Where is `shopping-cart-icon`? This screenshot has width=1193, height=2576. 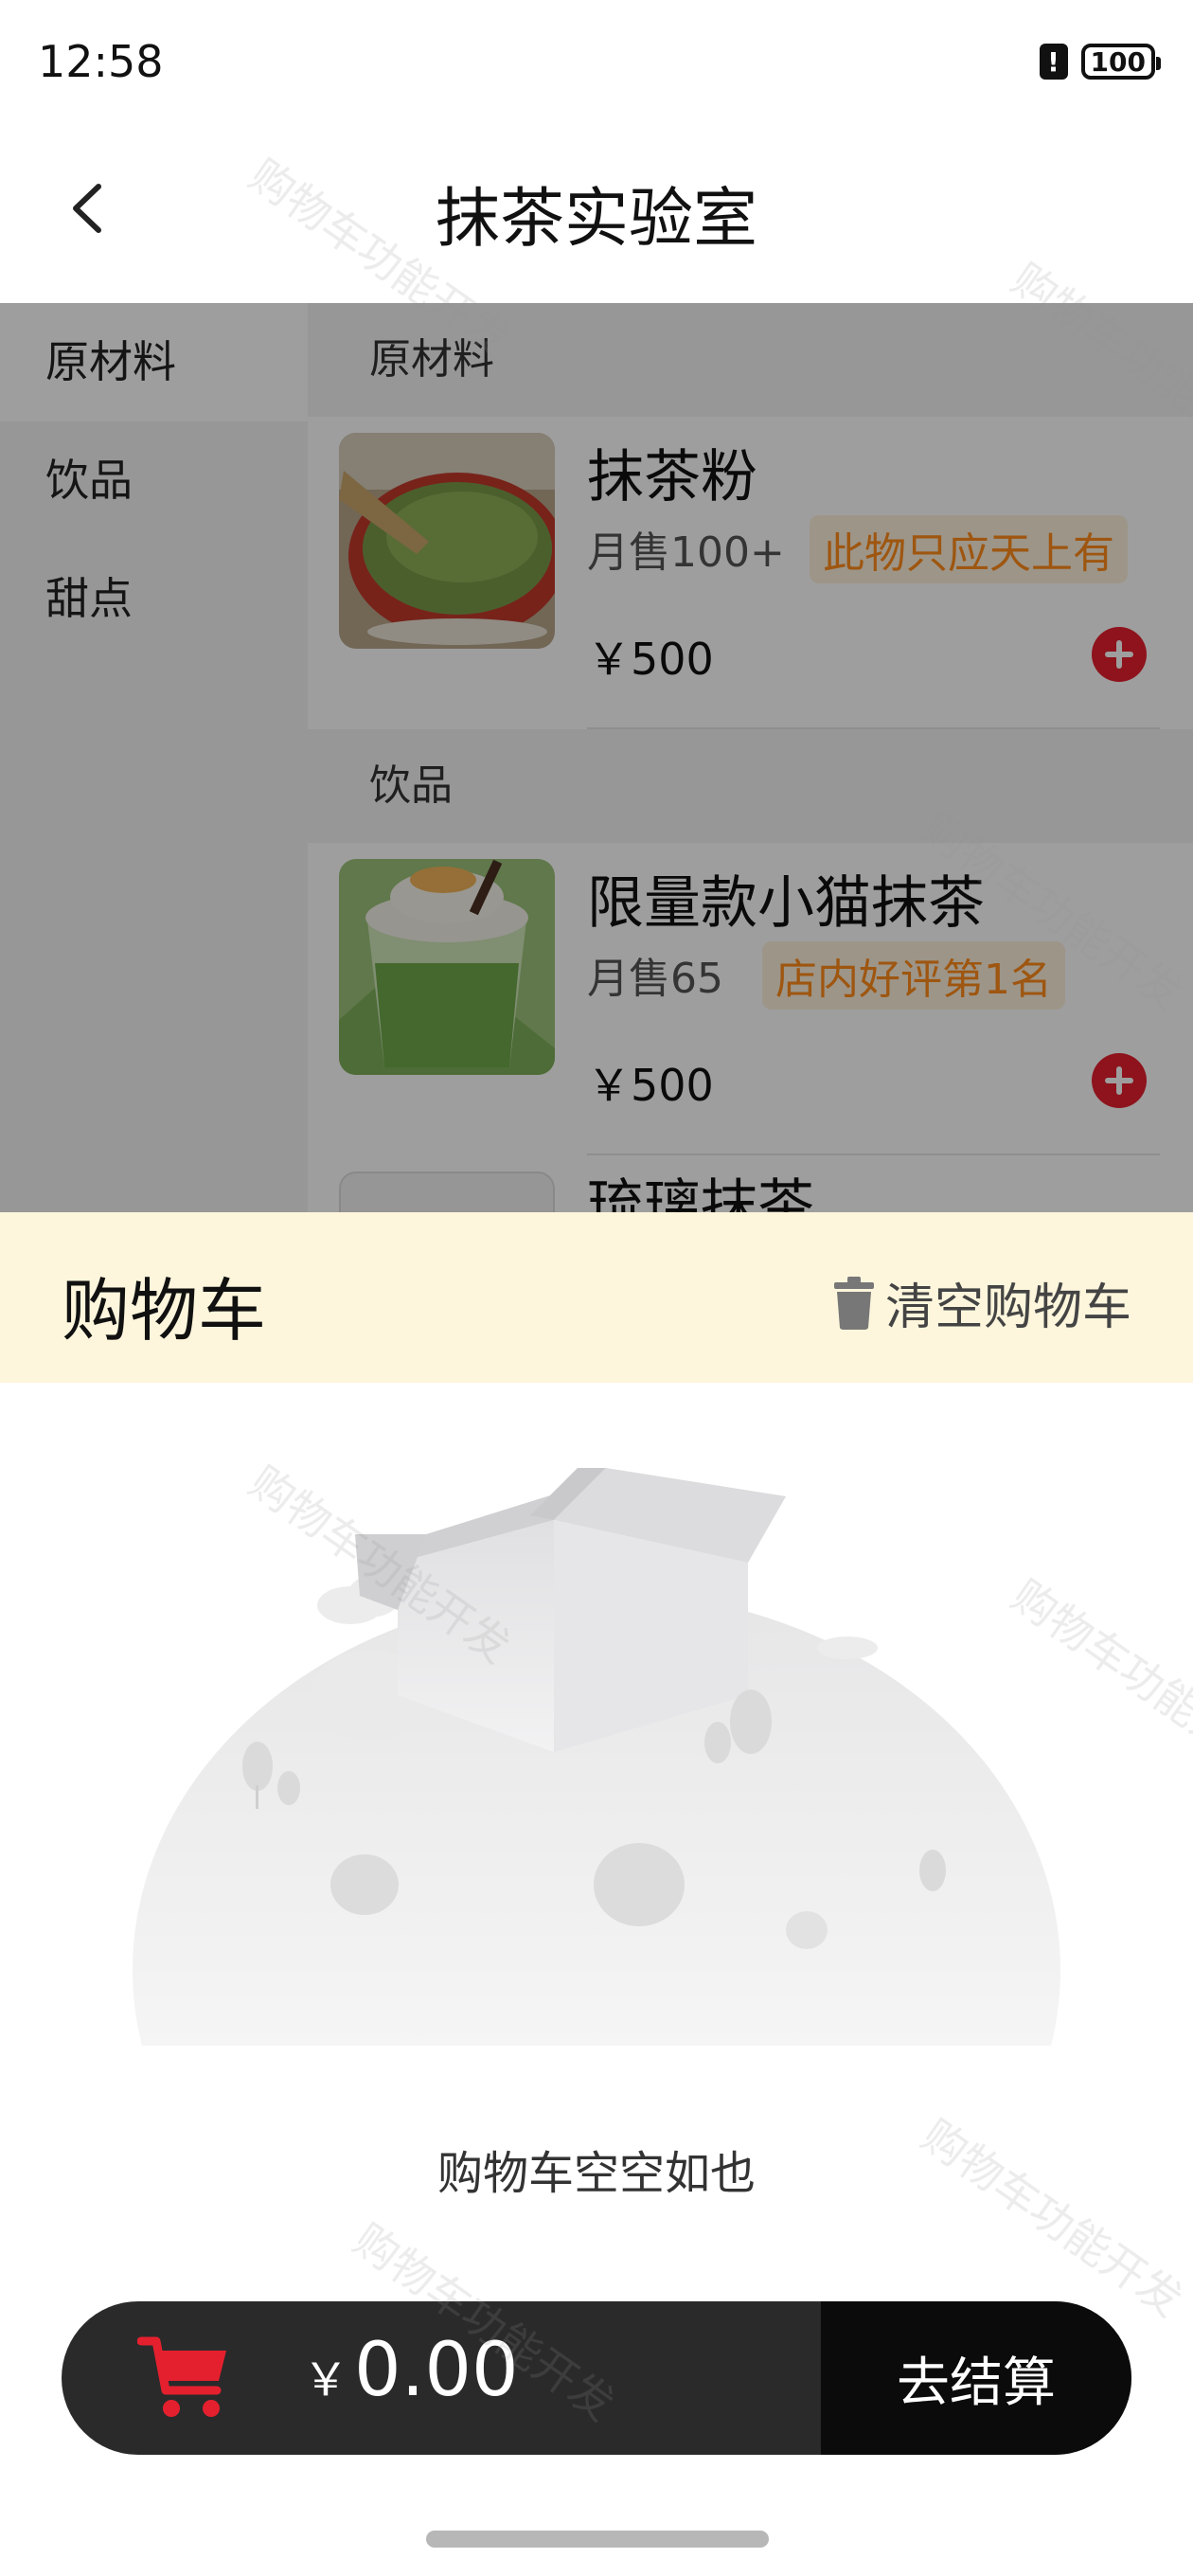
shopping-cart-icon is located at coordinates (184, 2378).